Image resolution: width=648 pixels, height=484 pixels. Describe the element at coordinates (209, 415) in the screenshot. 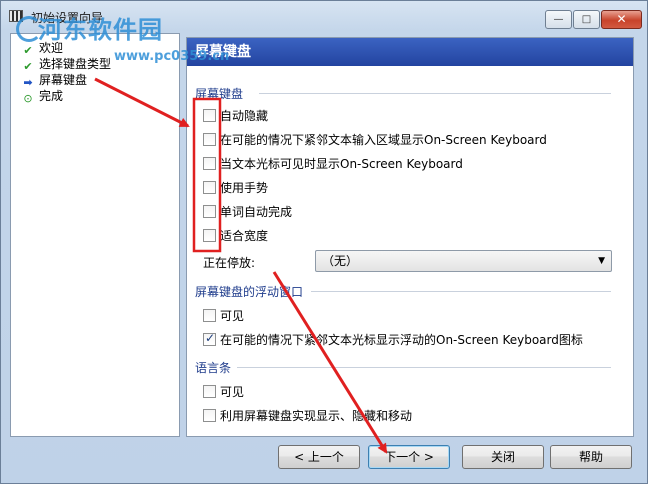

I see `langbar-osk-checkbox` at that location.